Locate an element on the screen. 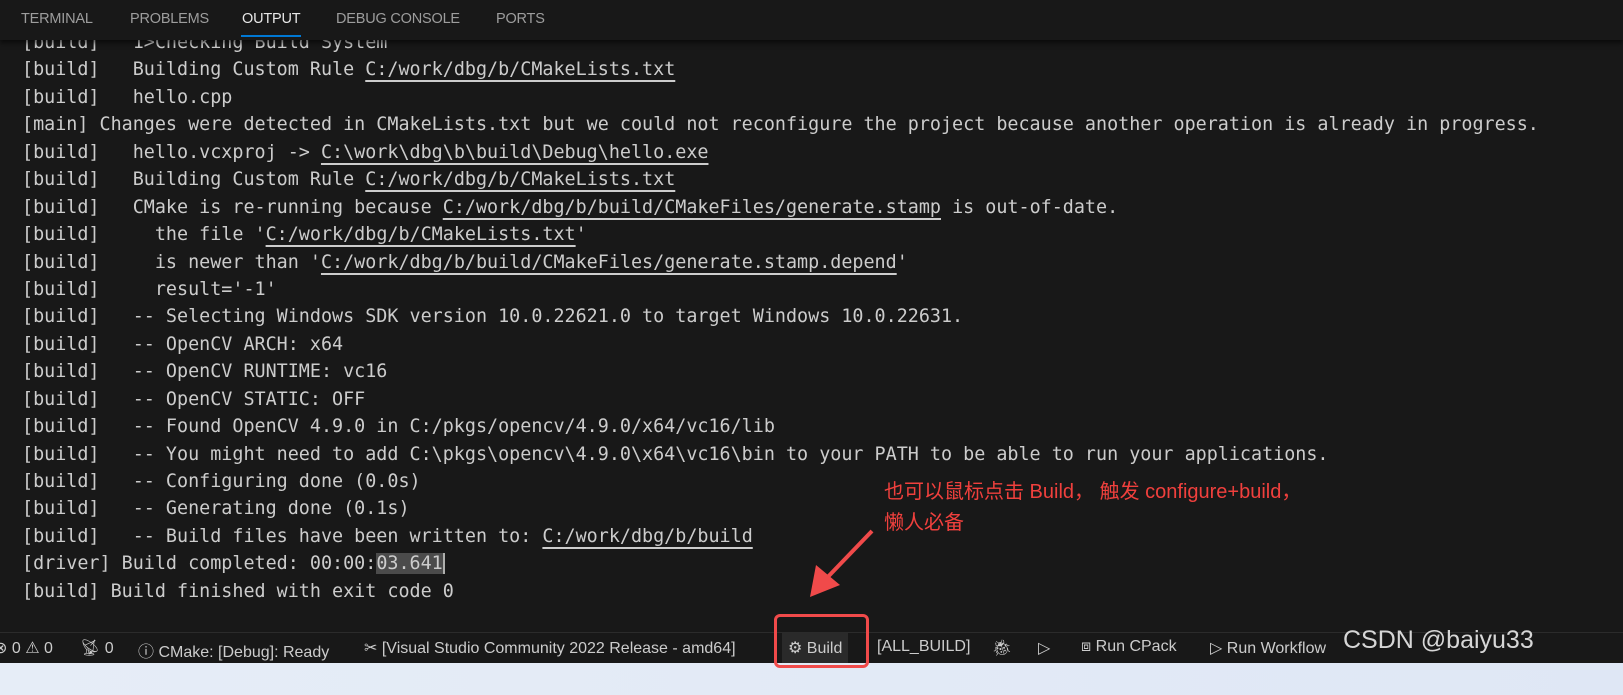  file-link: C:\work\dbg\b\build\Debug\hello.exe is located at coordinates (515, 152).